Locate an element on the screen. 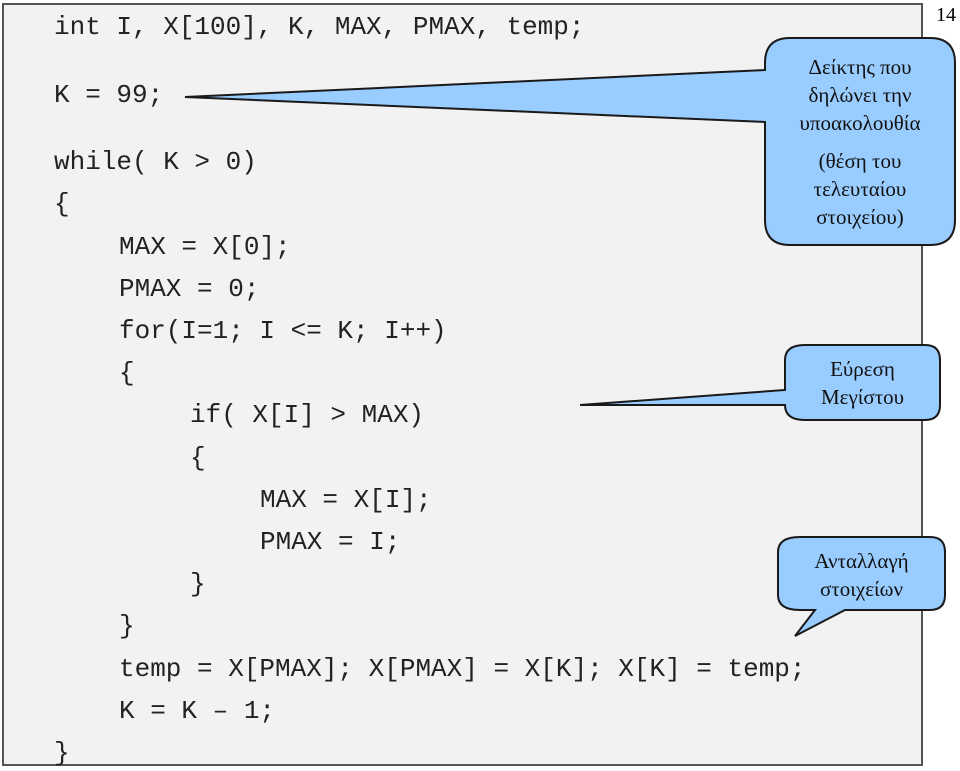  callout-line: (θέση του is located at coordinates (860, 161).